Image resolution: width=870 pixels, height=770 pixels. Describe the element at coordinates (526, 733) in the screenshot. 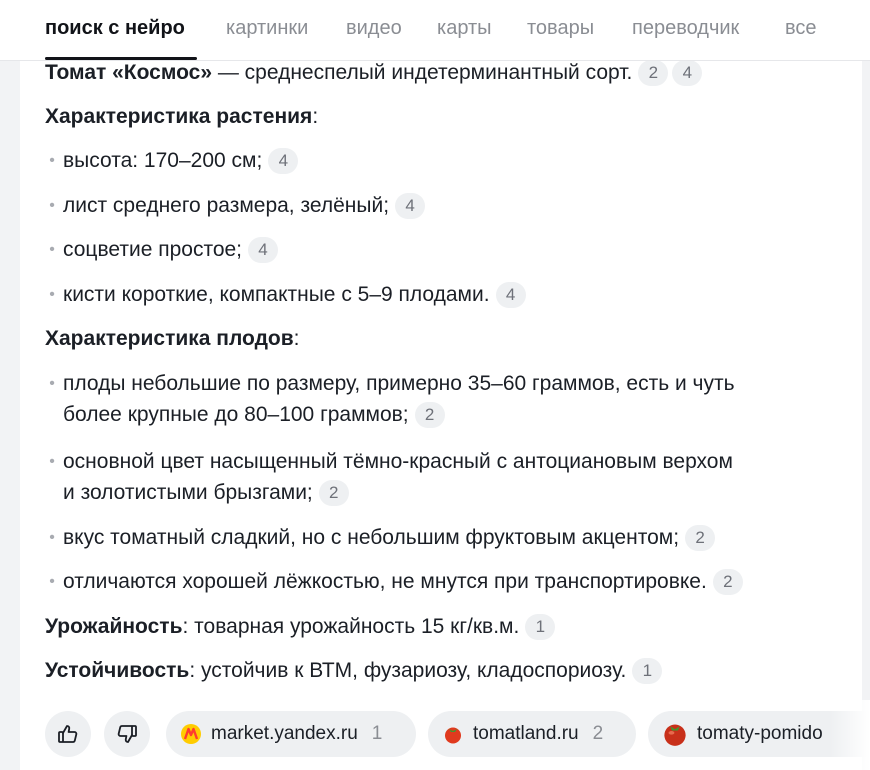

I see `source-domain: tomatland.ru` at that location.